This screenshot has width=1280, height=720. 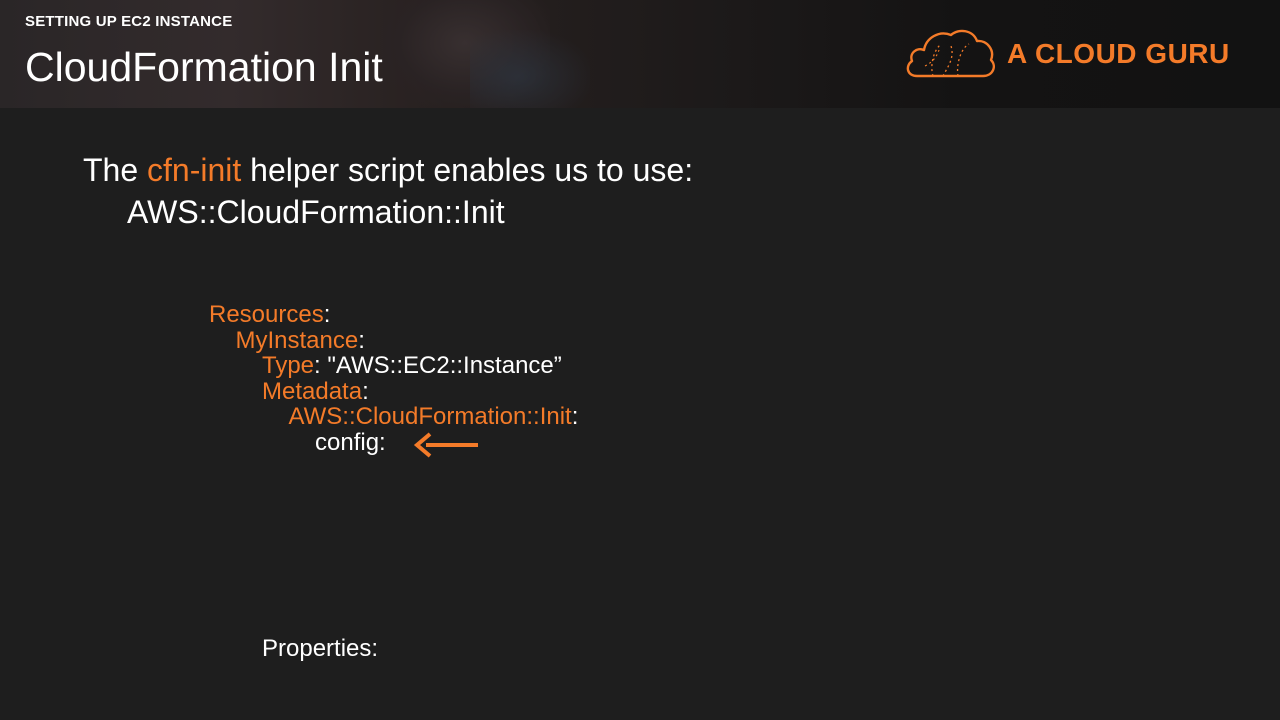 I want to click on section-label: SETTING UP EC2 INSTANCE, so click(x=129, y=21).